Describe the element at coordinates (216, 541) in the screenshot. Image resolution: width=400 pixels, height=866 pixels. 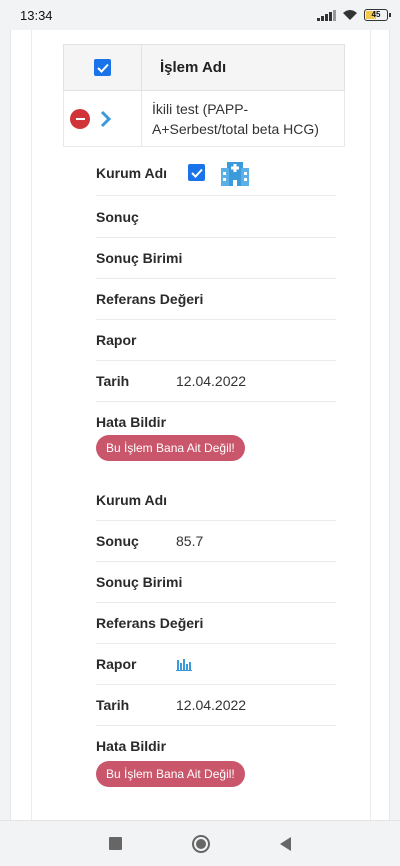
I see `field-sonuc: Sonuç 85.7` at that location.